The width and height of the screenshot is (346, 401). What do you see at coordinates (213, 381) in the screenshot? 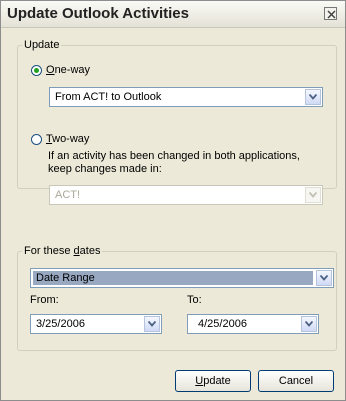
I see `update-button: Update` at bounding box center [213, 381].